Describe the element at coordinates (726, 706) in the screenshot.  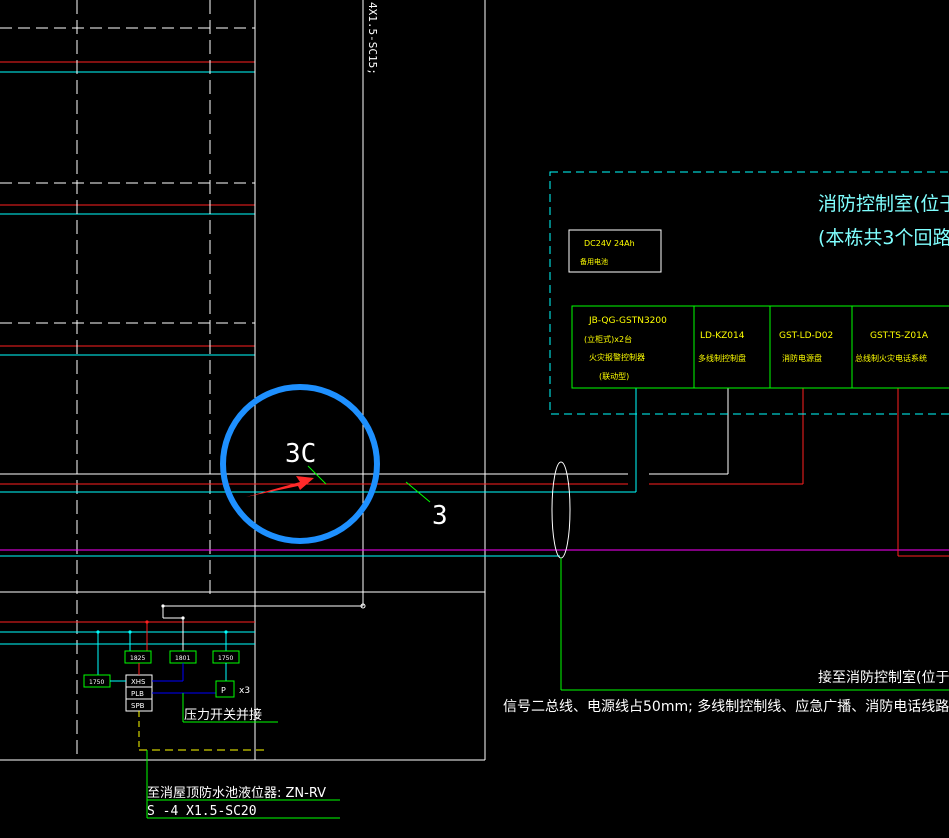
I see `route-note: 信号二总线、电源线占50mm; 多线制控制线、应急广播、消防电话线路各占` at that location.